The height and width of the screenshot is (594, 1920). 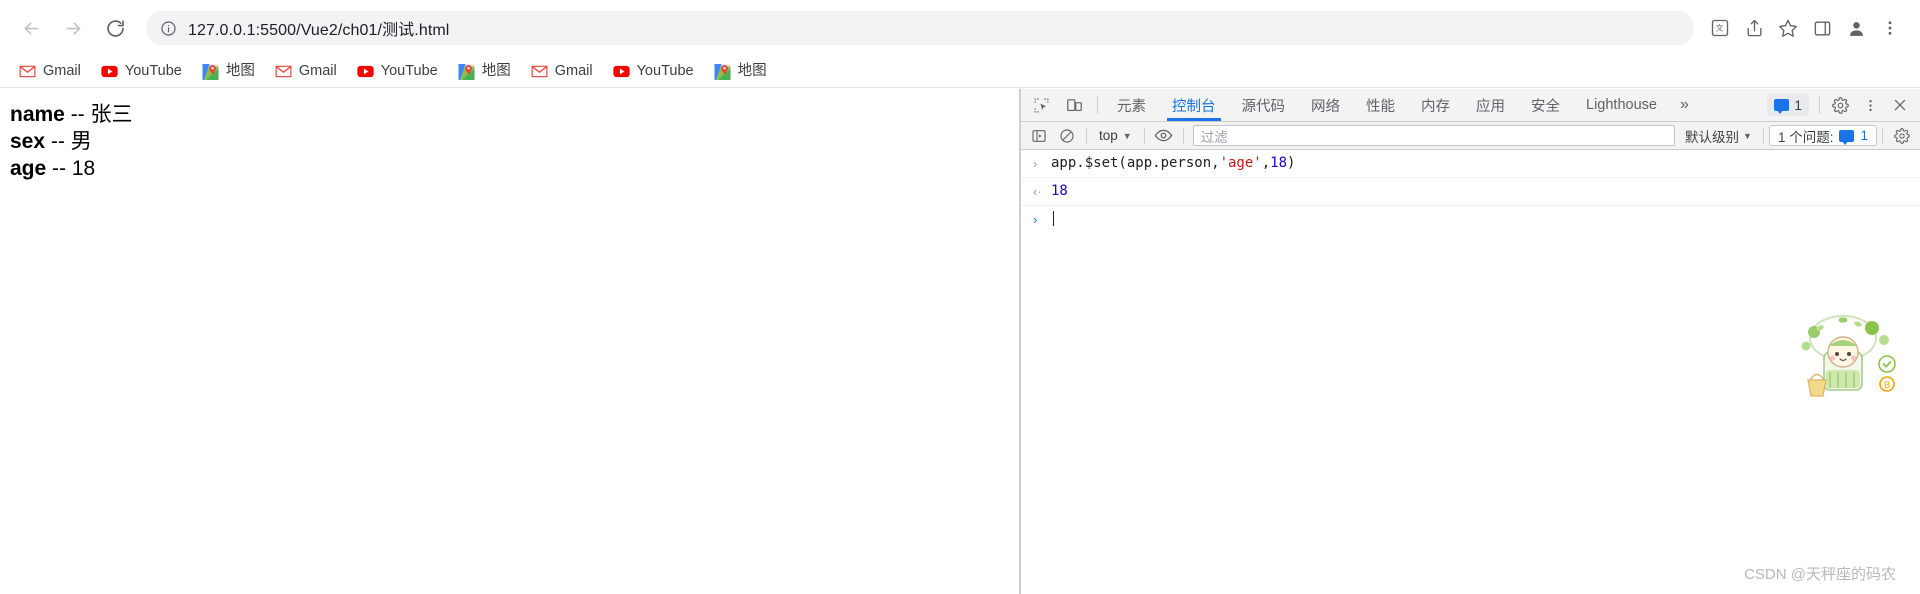 I want to click on code-token-number: 18, so click(x=1279, y=163).